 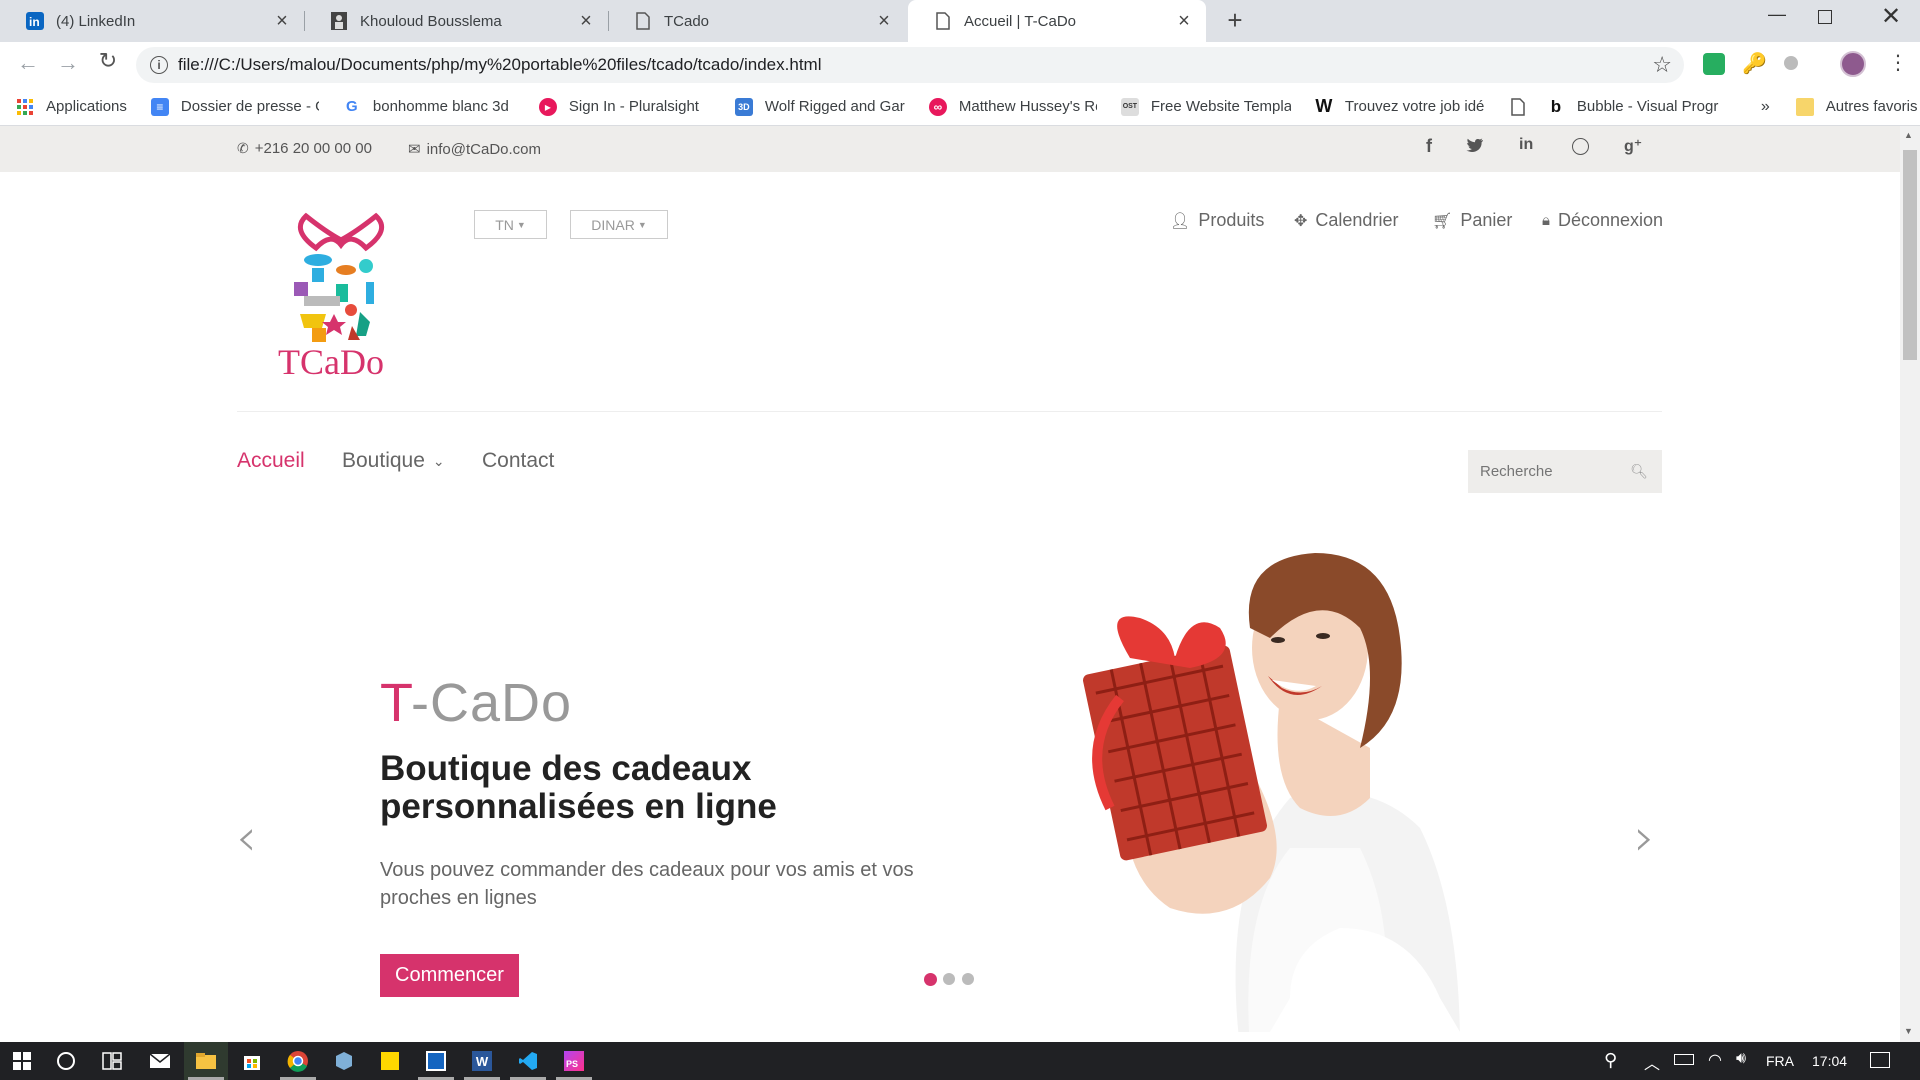 I want to click on close-window-button: ✕, so click(x=1891, y=17).